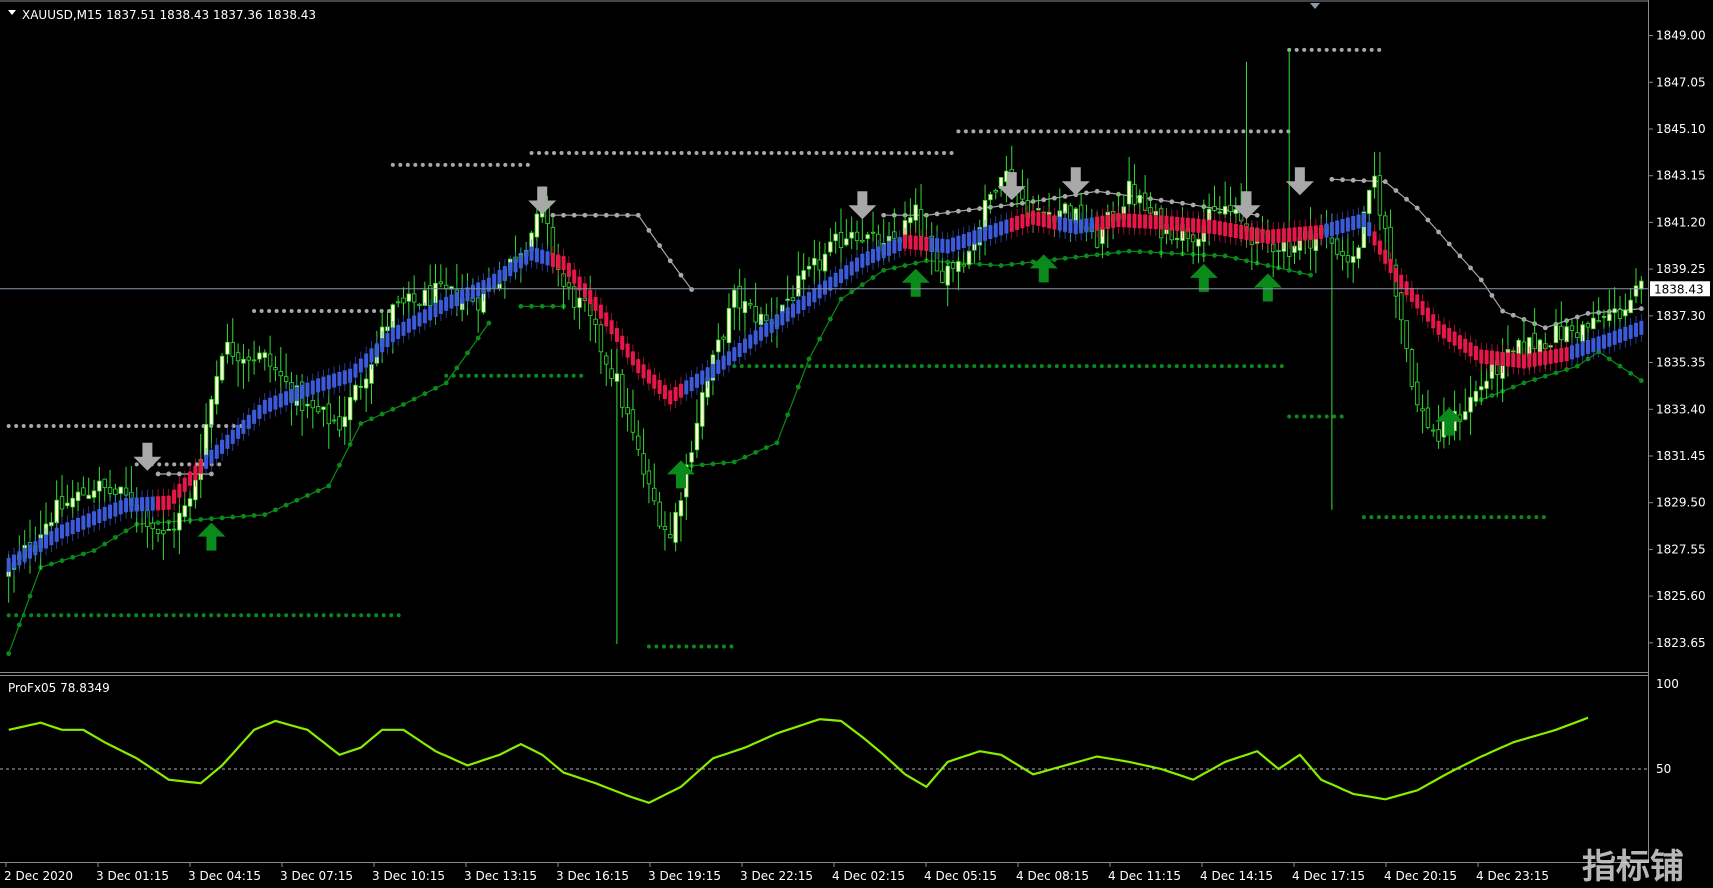 The width and height of the screenshot is (1713, 888). Describe the element at coordinates (1681, 363) in the screenshot. I see `price-tick-label: 1835.35` at that location.